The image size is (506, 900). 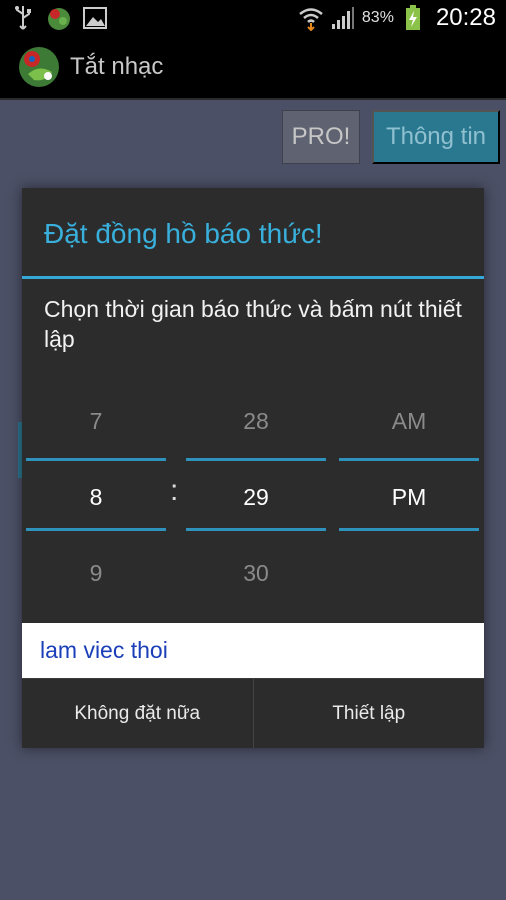 I want to click on info-button: Thông tin, so click(x=436, y=137).